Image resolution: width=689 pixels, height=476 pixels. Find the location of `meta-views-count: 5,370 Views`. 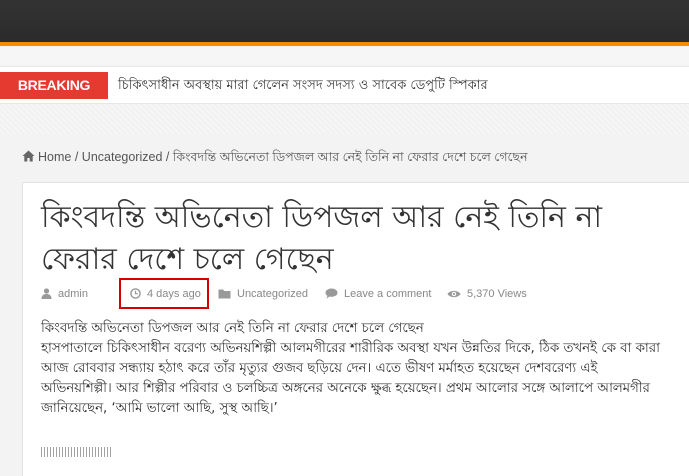

meta-views-count: 5,370 Views is located at coordinates (497, 294).